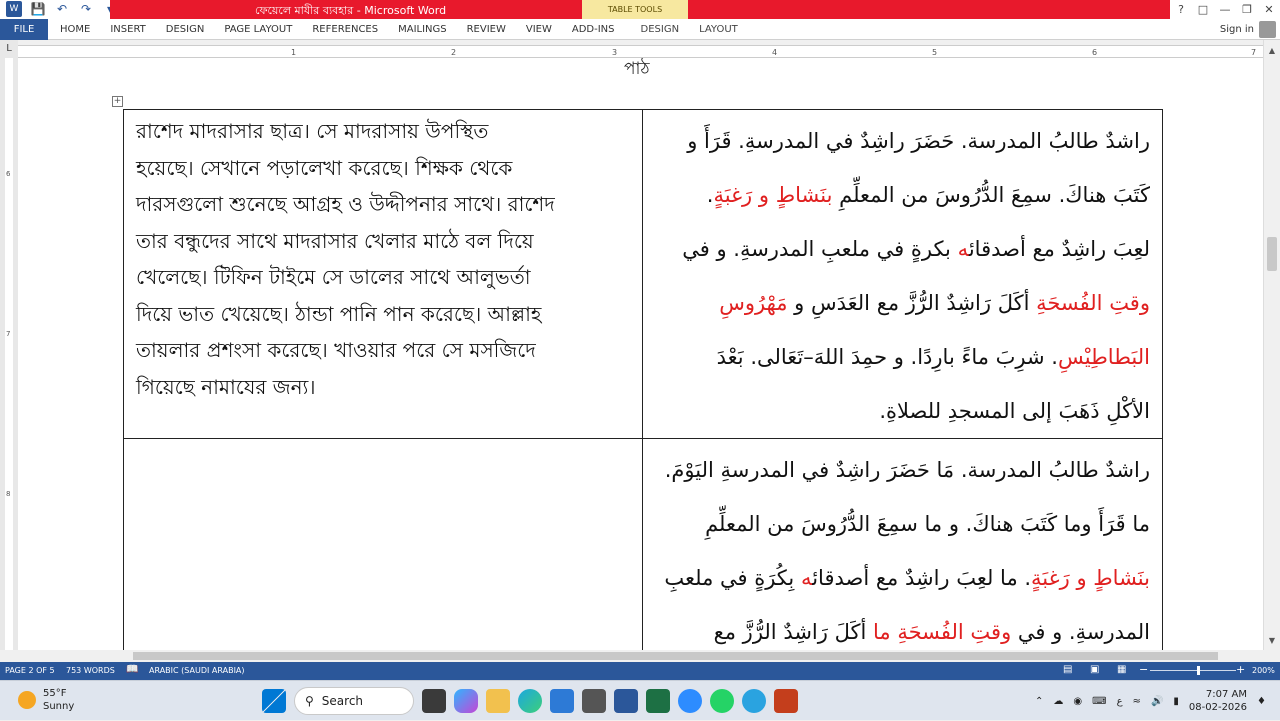 Image resolution: width=1280 pixels, height=721 pixels. Describe the element at coordinates (1058, 701) in the screenshot. I see `onedrive-icon: ☁` at that location.